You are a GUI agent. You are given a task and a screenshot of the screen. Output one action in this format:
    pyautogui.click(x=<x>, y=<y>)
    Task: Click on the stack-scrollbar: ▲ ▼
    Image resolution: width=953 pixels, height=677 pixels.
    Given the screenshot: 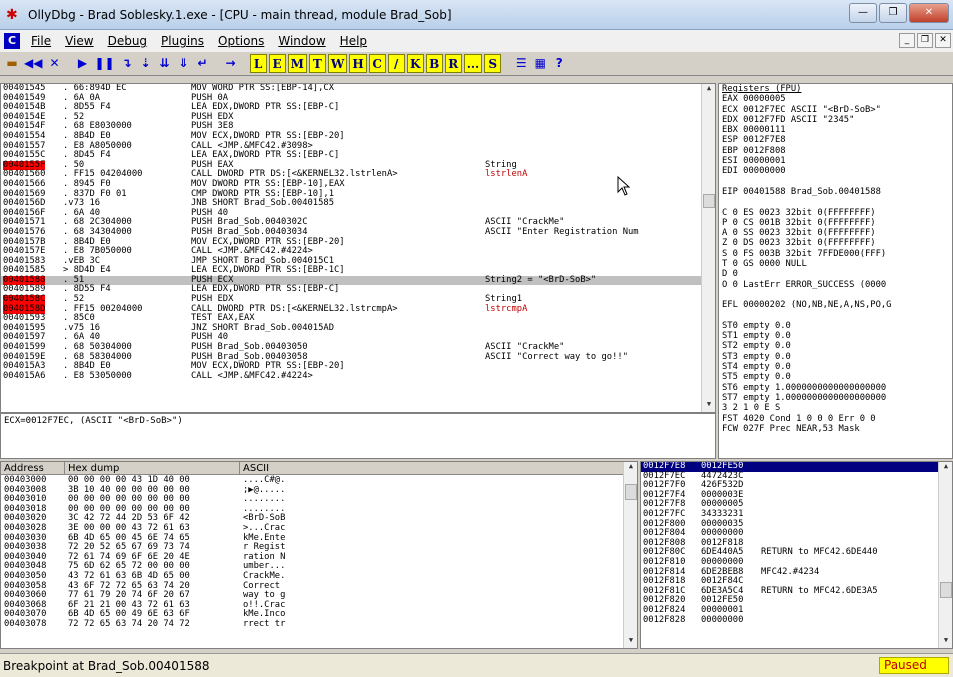 What is the action you would take?
    pyautogui.click(x=945, y=555)
    